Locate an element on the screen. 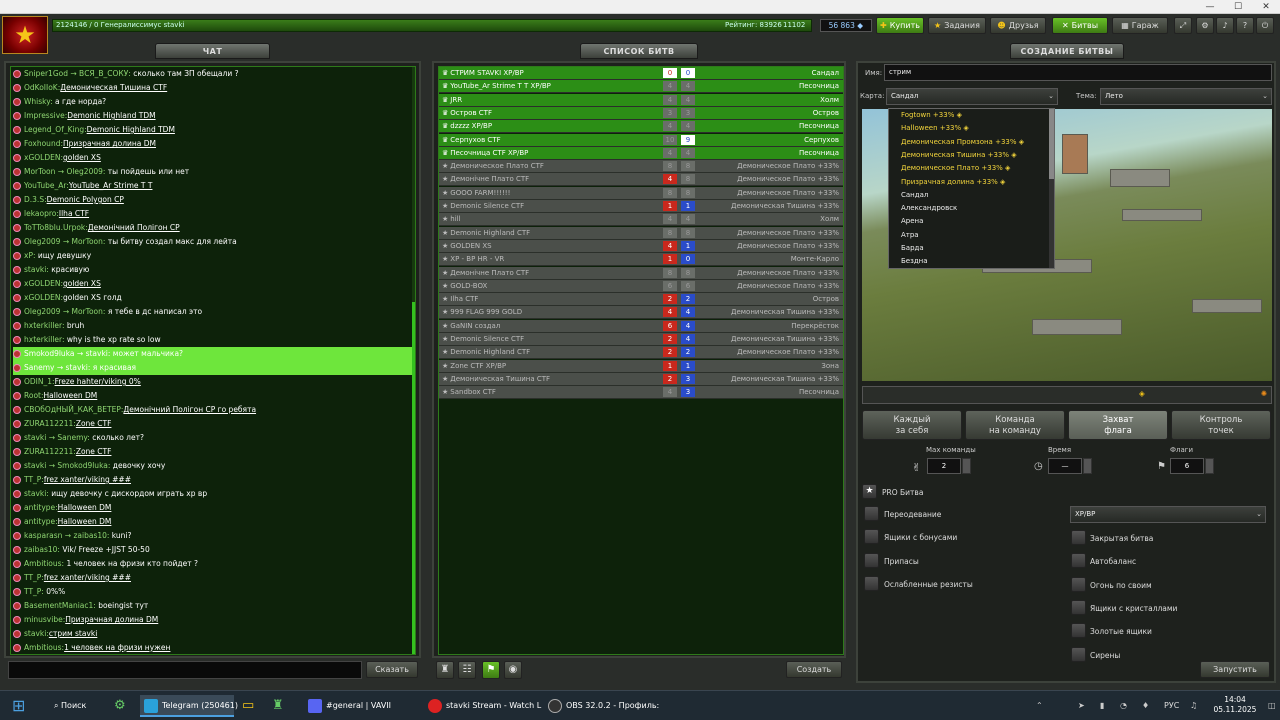 The image size is (1280, 720). chat-message: zaibas10: Vik/ Freeze +JJST 50-50 is located at coordinates (213, 550).